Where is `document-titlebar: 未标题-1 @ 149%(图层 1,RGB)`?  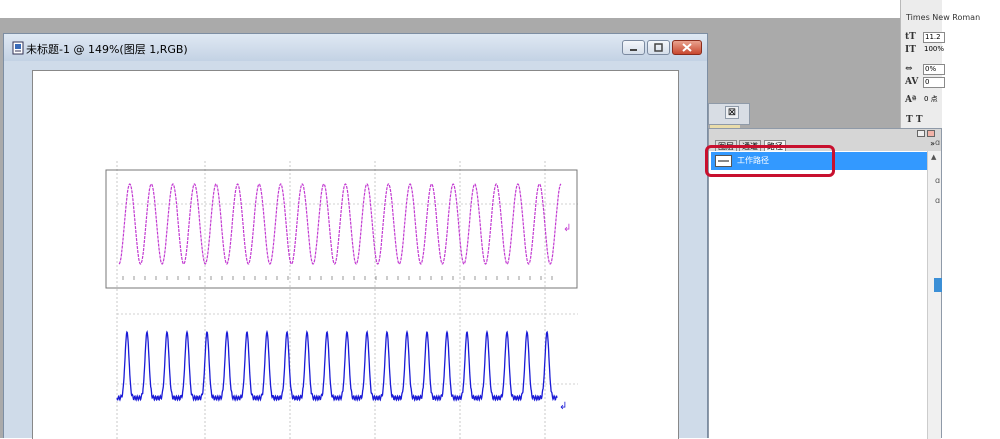 document-titlebar: 未标题-1 @ 149%(图层 1,RGB) is located at coordinates (355, 47).